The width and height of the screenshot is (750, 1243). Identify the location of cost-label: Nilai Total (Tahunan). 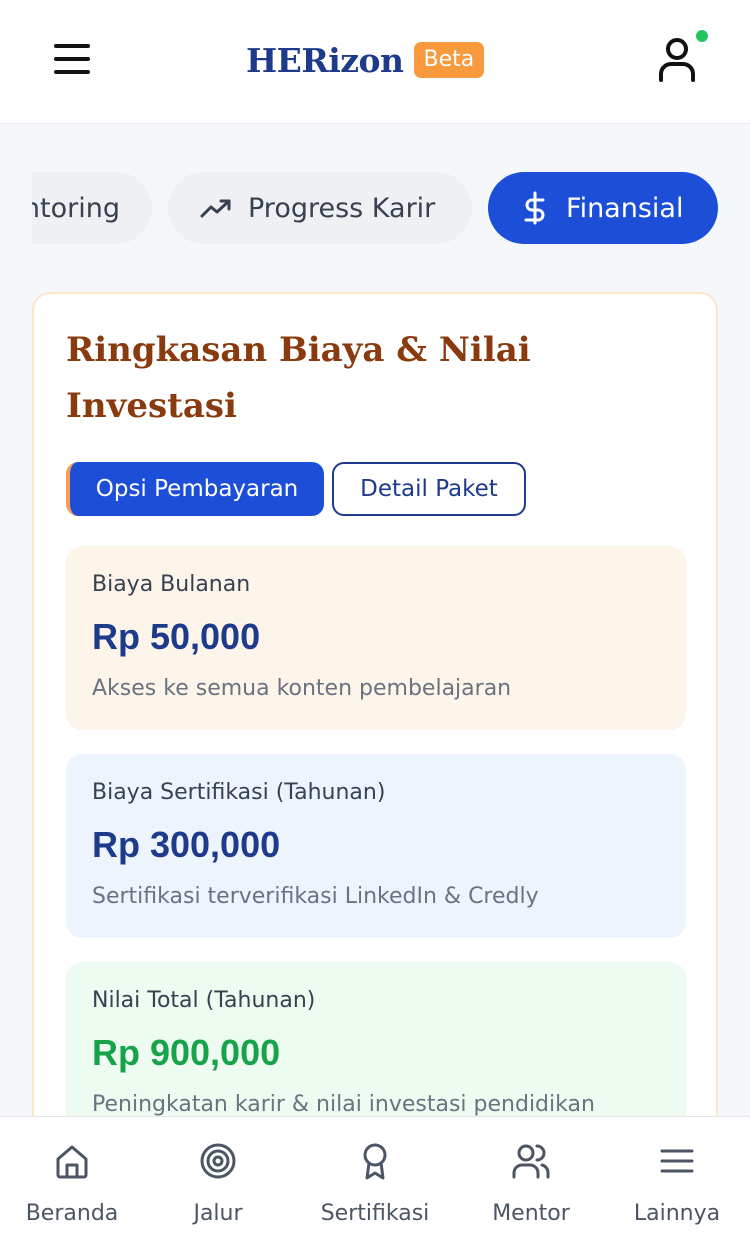
(204, 1000).